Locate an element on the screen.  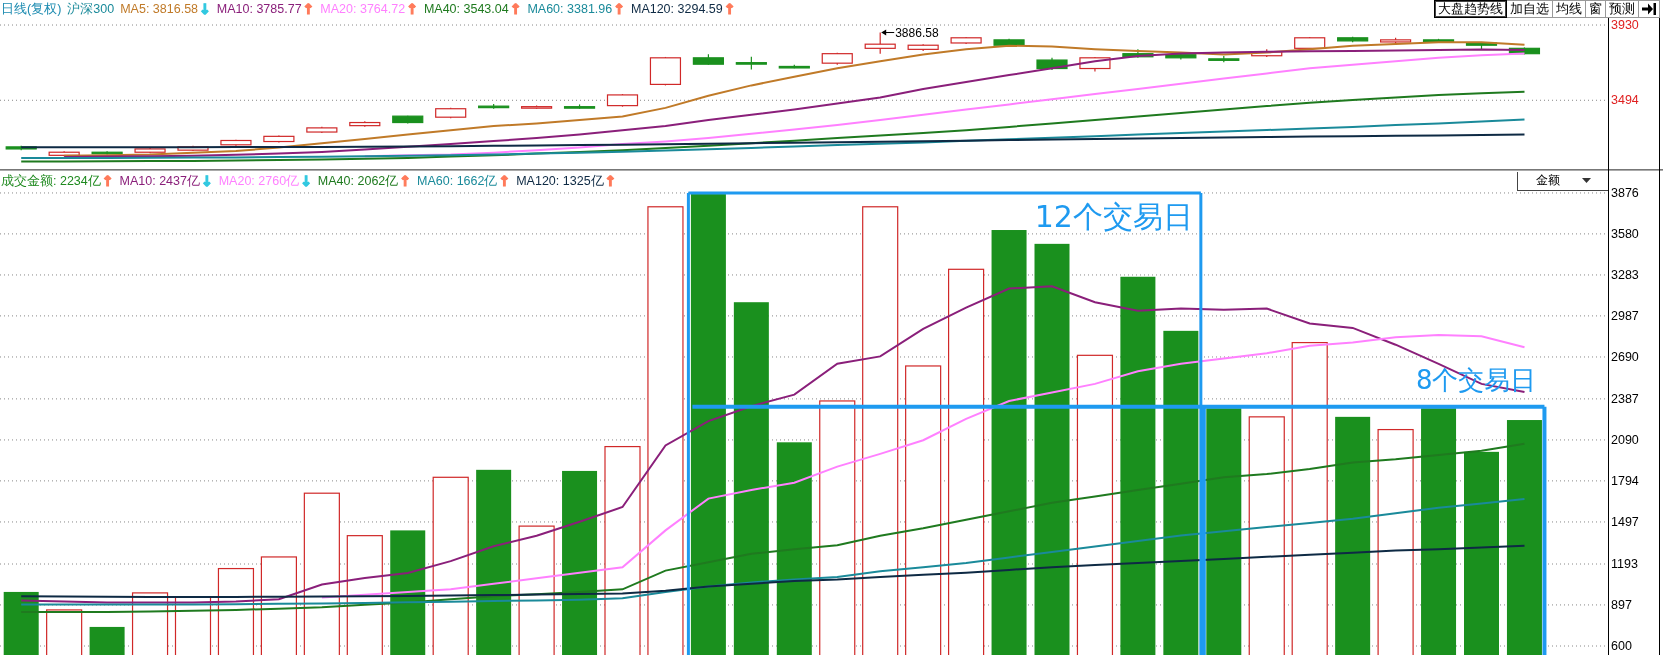
ma-legend-item: MA60: 3381.96 is located at coordinates (570, 9).